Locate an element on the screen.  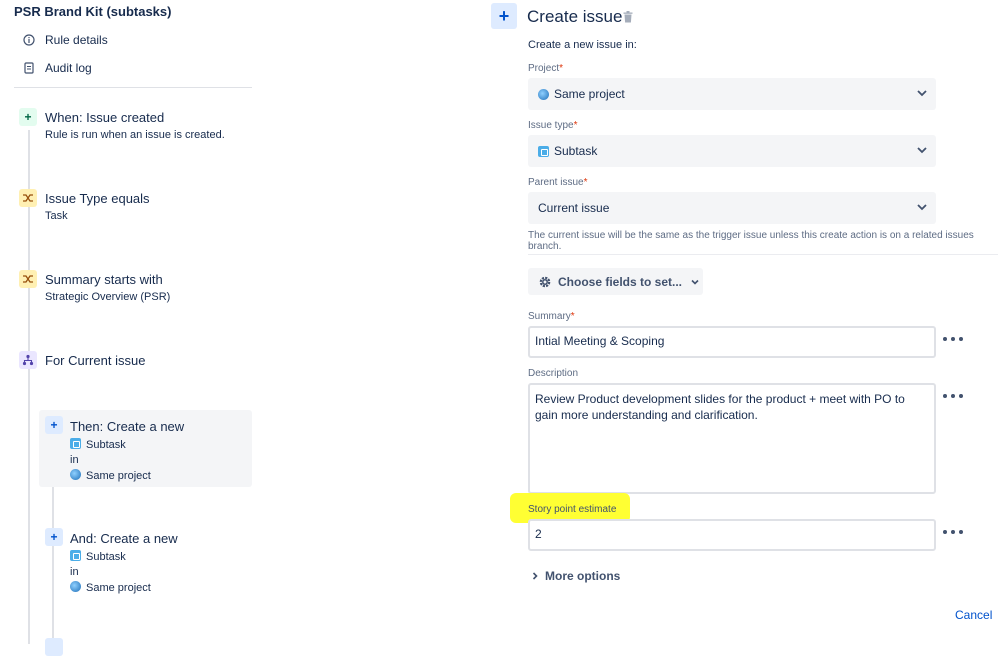
panel-title: Create issue is located at coordinates (575, 16).